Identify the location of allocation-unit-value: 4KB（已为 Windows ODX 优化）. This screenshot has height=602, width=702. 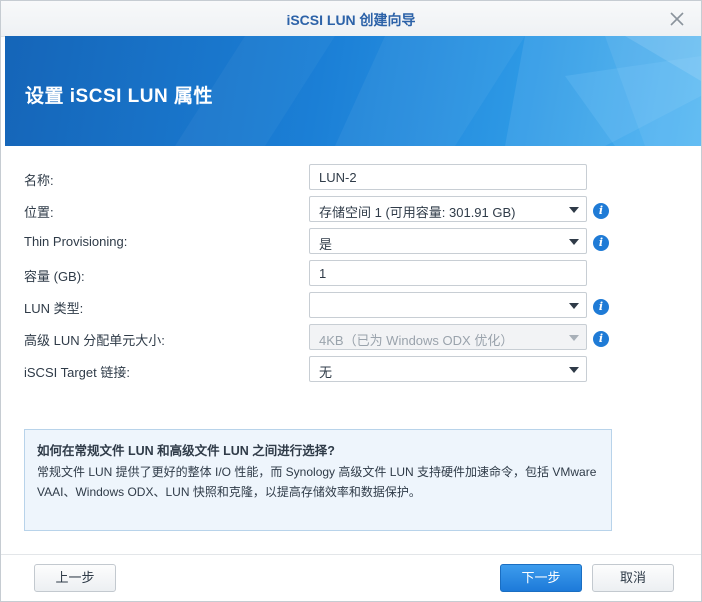
(416, 340).